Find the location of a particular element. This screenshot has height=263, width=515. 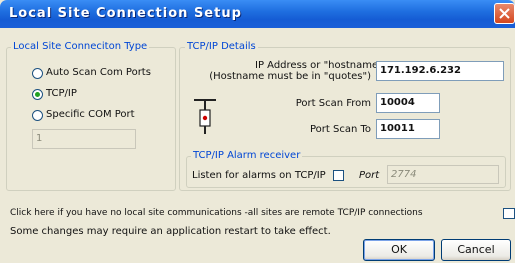

ip-address-input: 171.192.6.232 is located at coordinates (440, 71).